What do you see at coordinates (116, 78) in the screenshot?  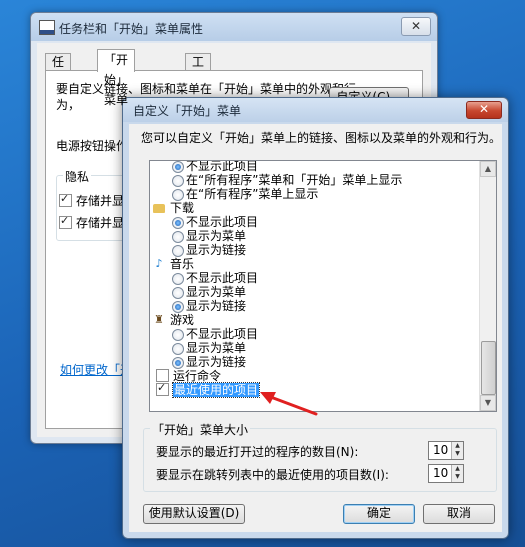 I see `tab-start-menu: 「开始」菜单` at bounding box center [116, 78].